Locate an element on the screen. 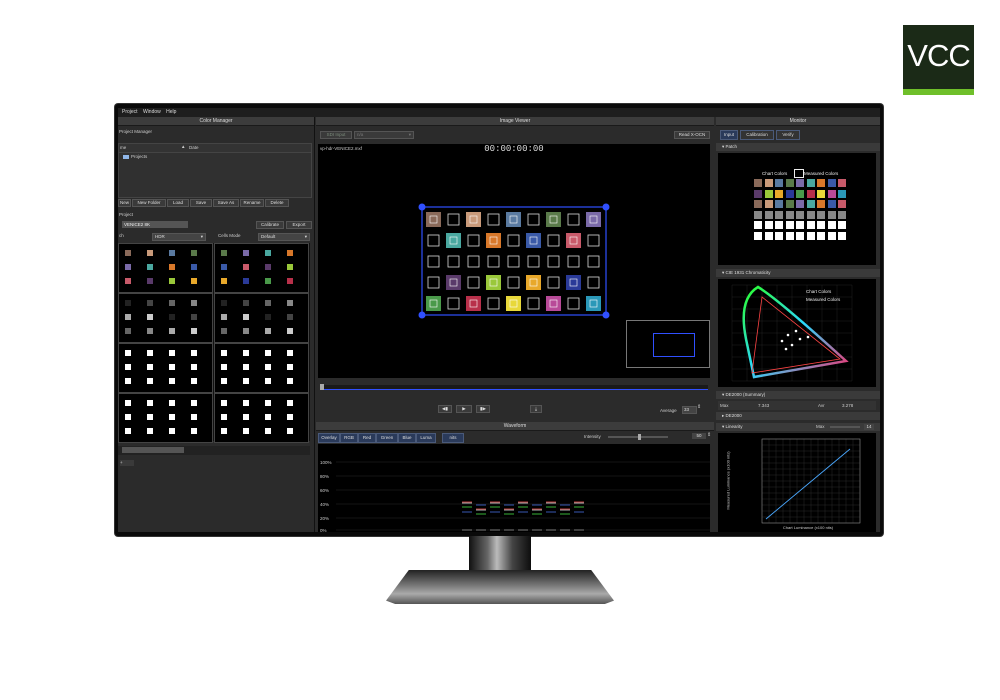 Image resolution: width=1000 pixels, height=700 pixels. step-back-icon: ◀▮ is located at coordinates (445, 409).